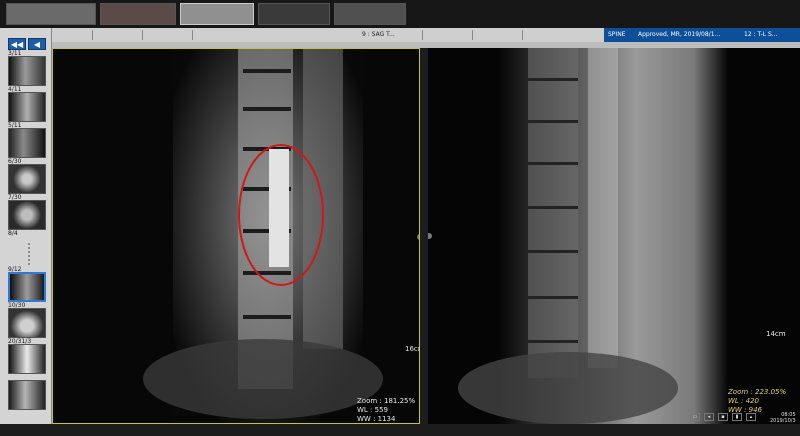 Image resolution: width=800 pixels, height=436 pixels. I want to click on volume-icon: ◂, so click(709, 417).